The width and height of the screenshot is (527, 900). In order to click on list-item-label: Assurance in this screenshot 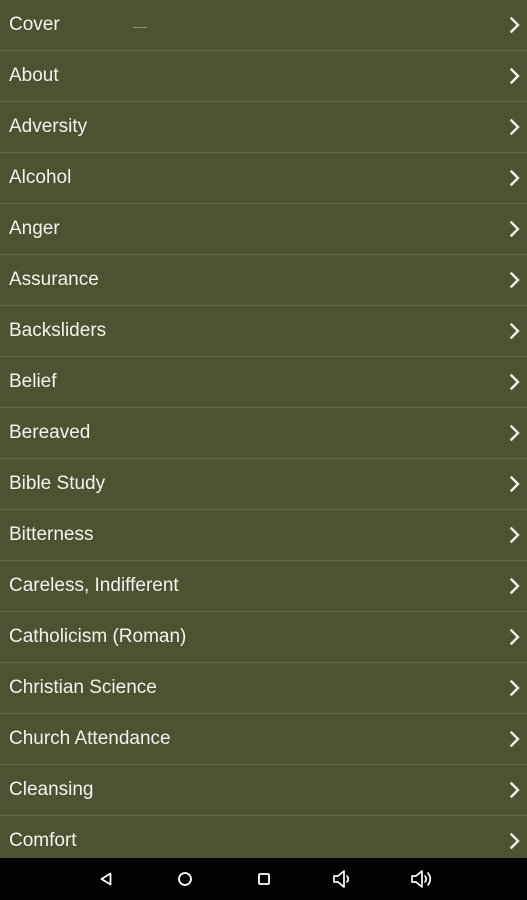, I will do `click(54, 279)`.